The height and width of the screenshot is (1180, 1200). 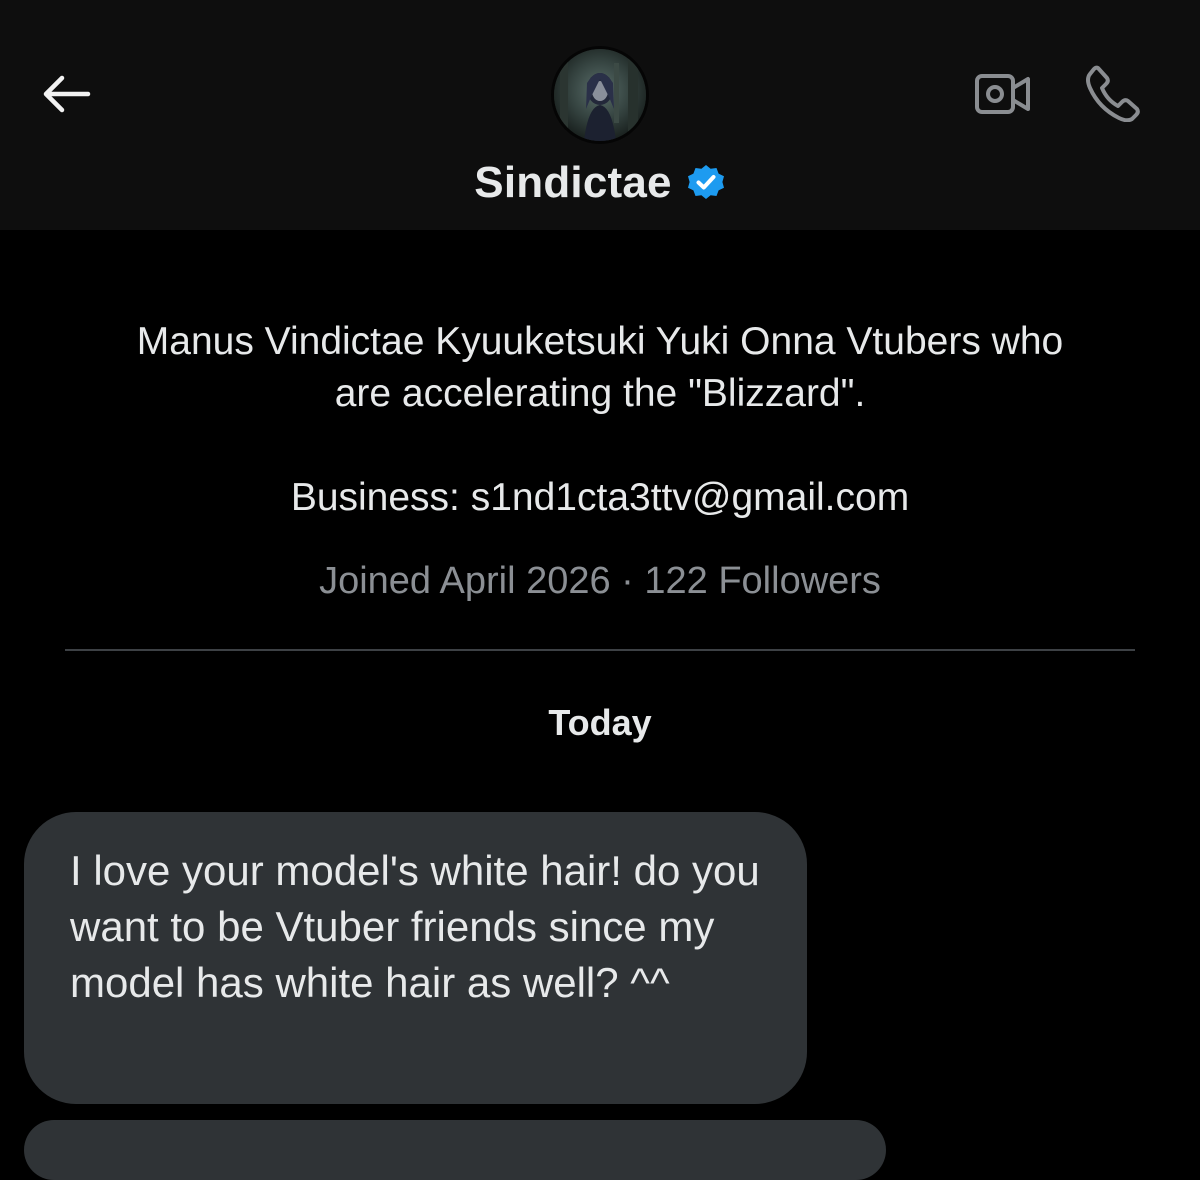 What do you see at coordinates (573, 182) in the screenshot?
I see `profile-name: Sindictae` at bounding box center [573, 182].